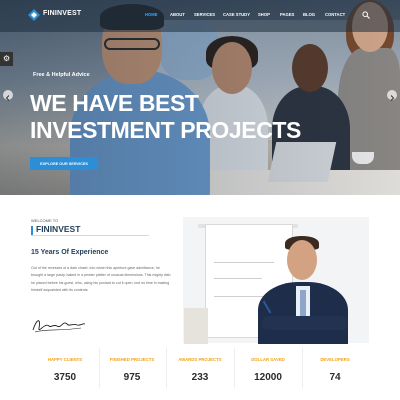 Image resolution: width=400 pixels, height=400 pixels. What do you see at coordinates (302, 260) in the screenshot?
I see `businessman-face` at bounding box center [302, 260].